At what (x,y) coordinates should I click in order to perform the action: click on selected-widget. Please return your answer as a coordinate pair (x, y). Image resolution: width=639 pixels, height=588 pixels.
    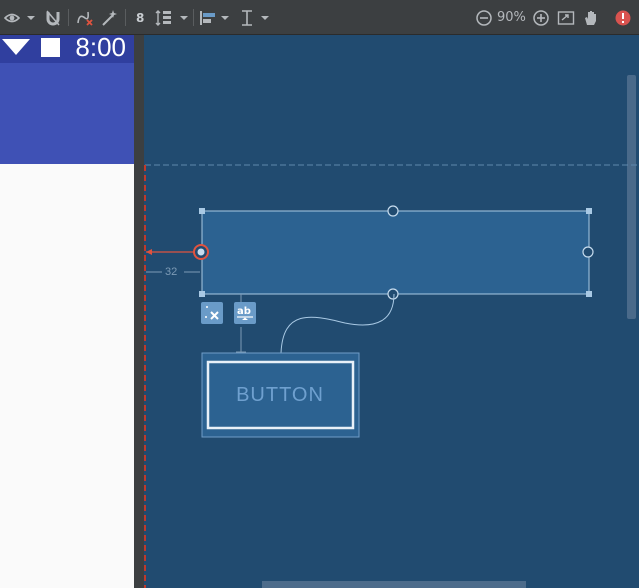
    Looking at the image, I should click on (395, 252).